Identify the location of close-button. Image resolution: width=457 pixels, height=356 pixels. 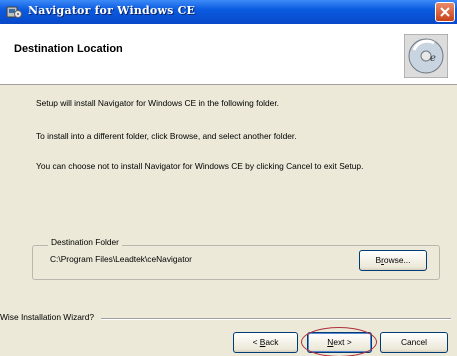
(445, 12).